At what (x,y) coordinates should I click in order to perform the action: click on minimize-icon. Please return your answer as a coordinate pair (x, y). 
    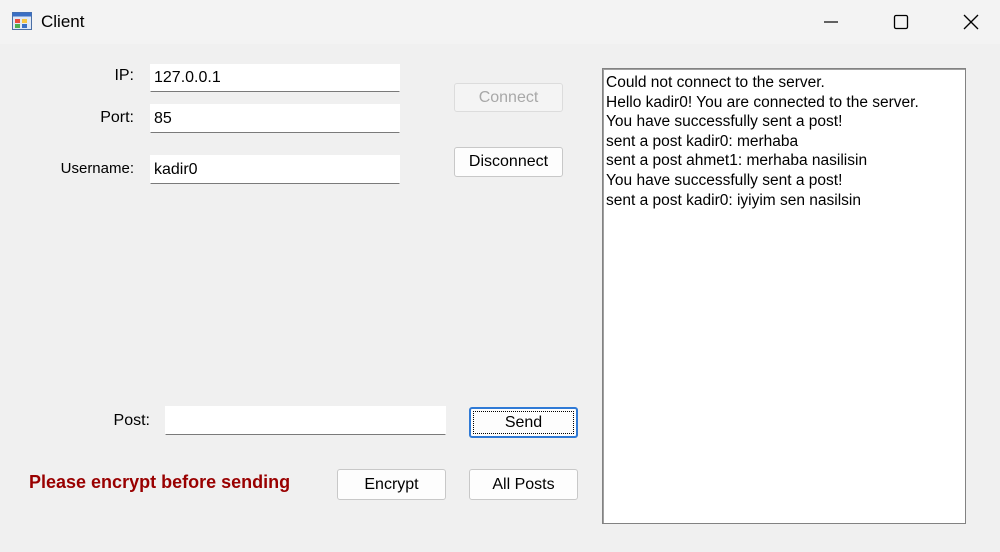
    Looking at the image, I should click on (831, 22).